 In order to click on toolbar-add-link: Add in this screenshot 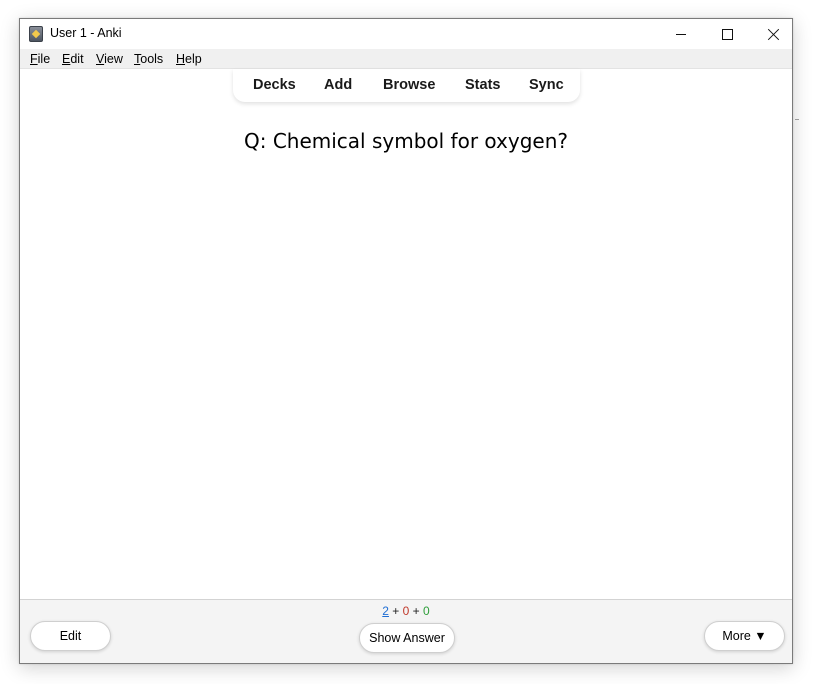, I will do `click(338, 85)`.